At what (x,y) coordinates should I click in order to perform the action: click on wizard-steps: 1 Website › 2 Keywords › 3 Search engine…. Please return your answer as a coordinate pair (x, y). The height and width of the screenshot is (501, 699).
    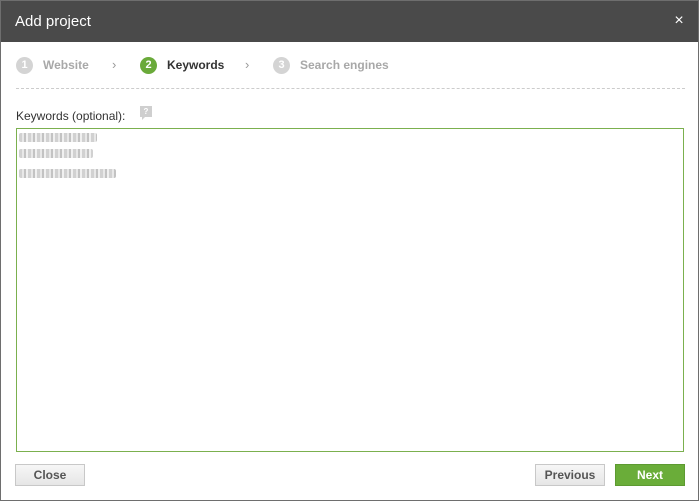
    Looking at the image, I should click on (351, 65).